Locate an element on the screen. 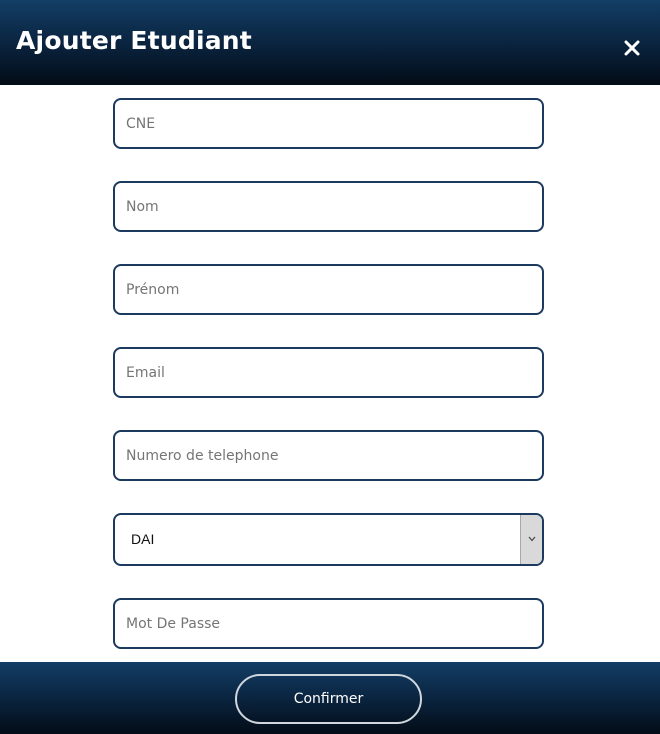 Image resolution: width=660 pixels, height=734 pixels. cne-field-wrapper is located at coordinates (328, 123).